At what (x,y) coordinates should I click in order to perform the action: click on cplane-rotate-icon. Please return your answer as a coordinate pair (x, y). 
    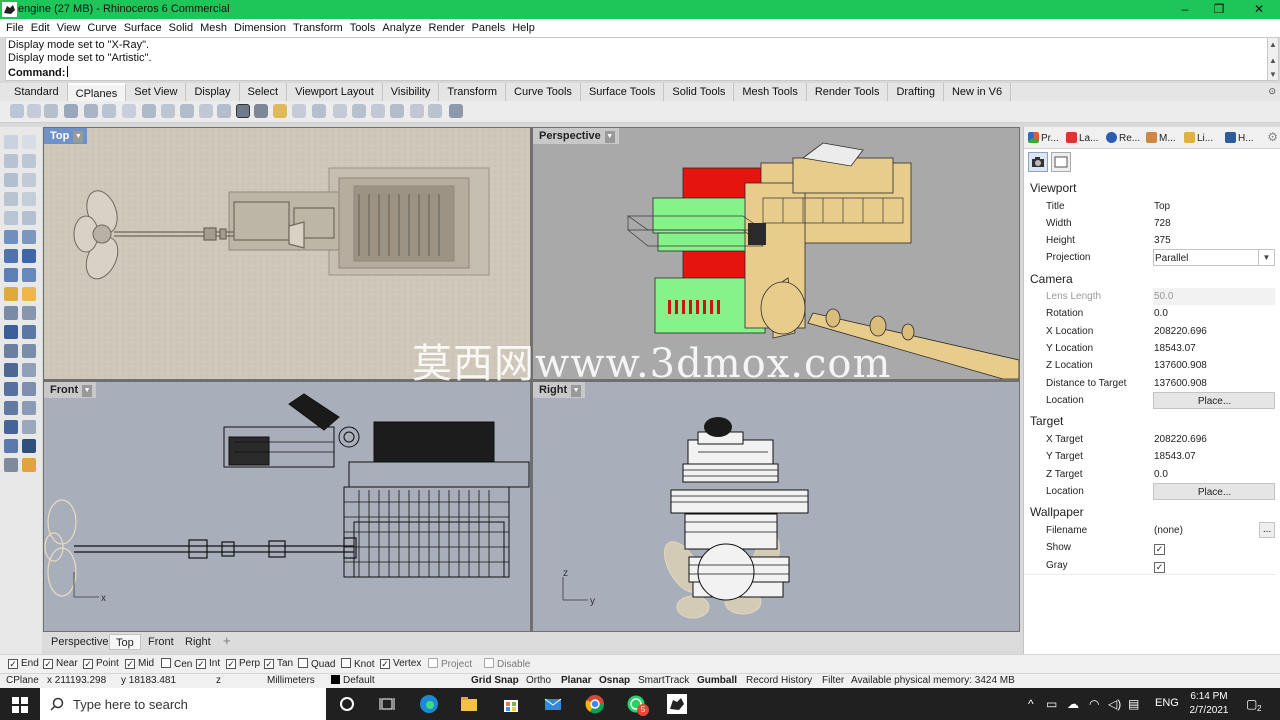
    Looking at the image, I should click on (109, 111).